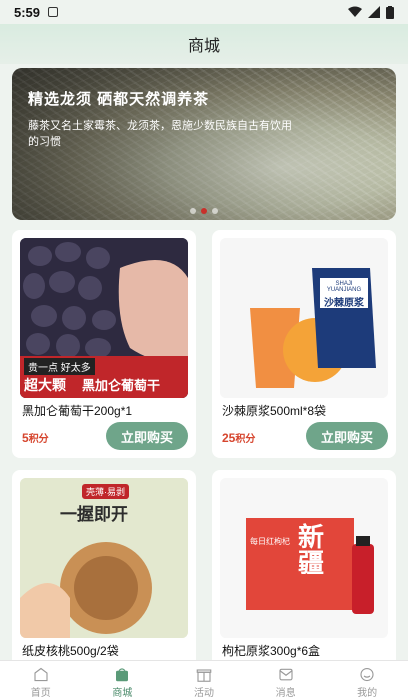 The image size is (408, 699). What do you see at coordinates (94, 514) in the screenshot?
I see `image-top-text: 一握即开` at bounding box center [94, 514].